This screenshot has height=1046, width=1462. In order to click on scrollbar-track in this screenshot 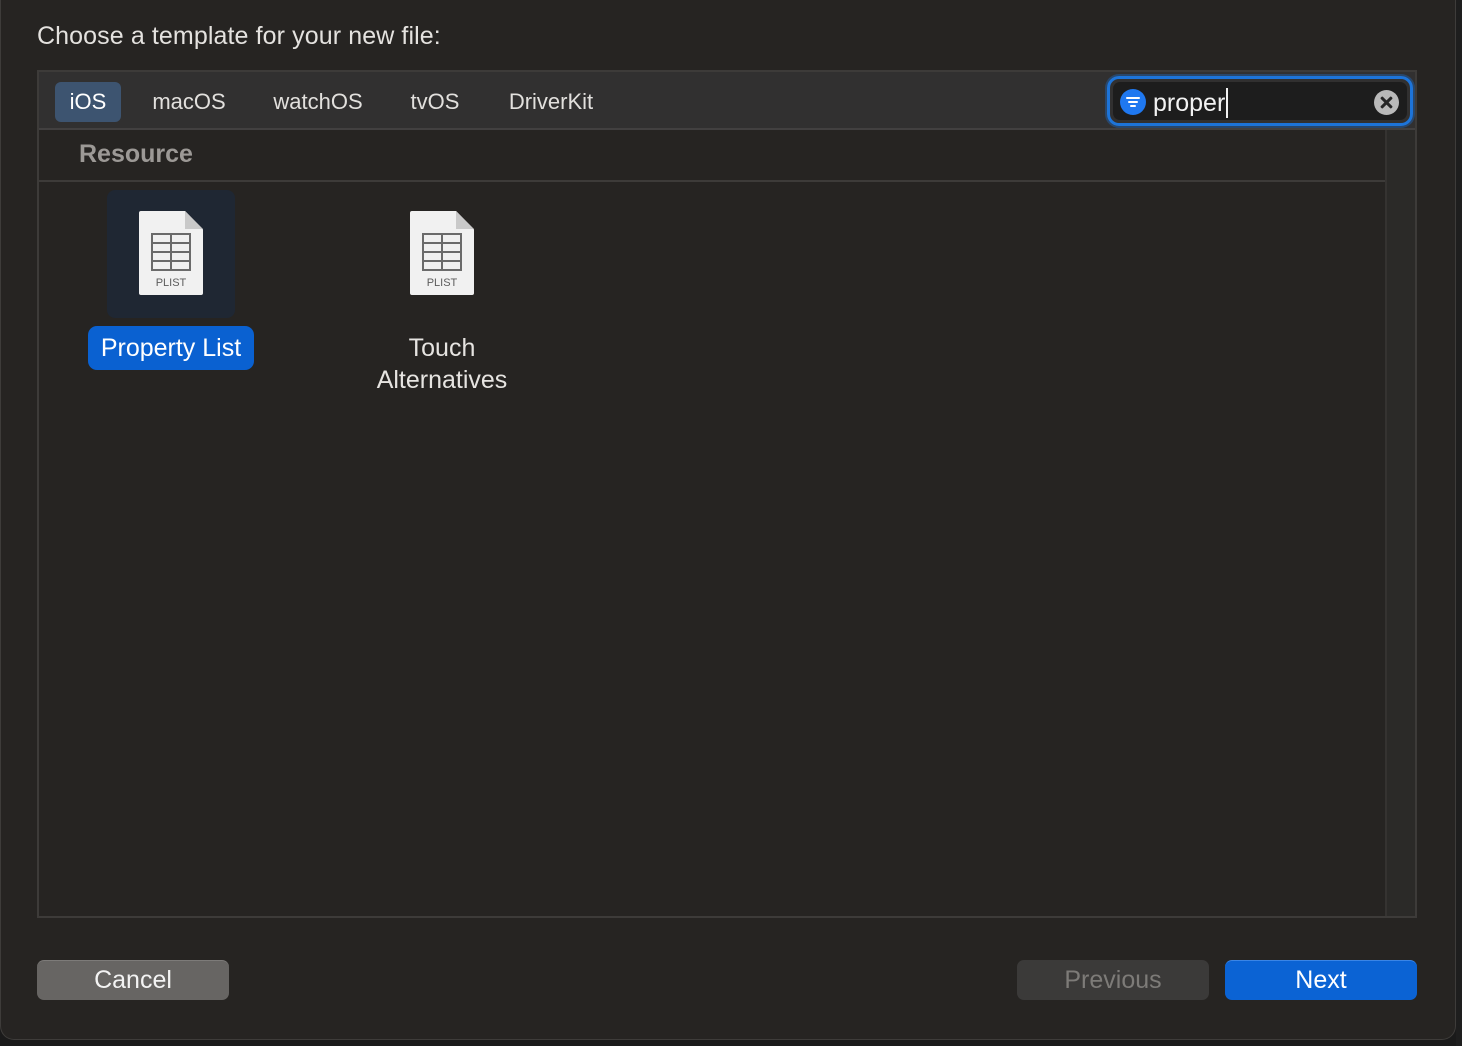, I will do `click(1400, 523)`.